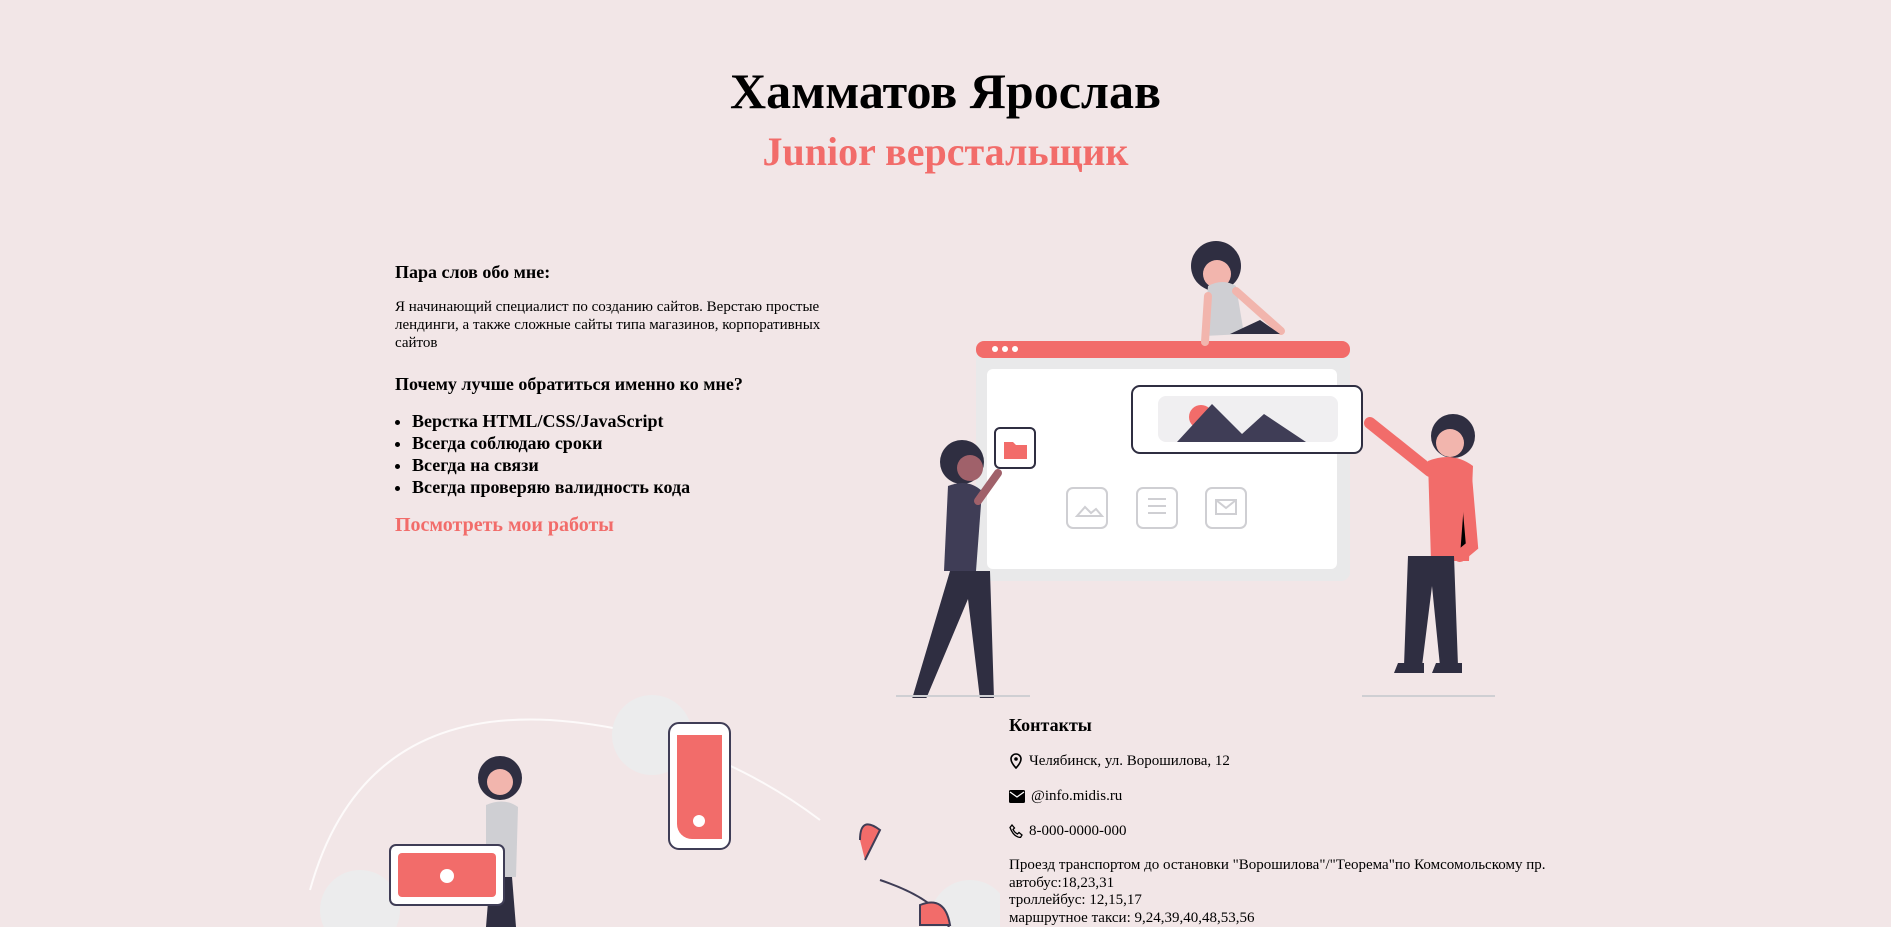 This screenshot has height=927, width=1891. I want to click on about-heading: Пара слов обо мне:, so click(473, 272).